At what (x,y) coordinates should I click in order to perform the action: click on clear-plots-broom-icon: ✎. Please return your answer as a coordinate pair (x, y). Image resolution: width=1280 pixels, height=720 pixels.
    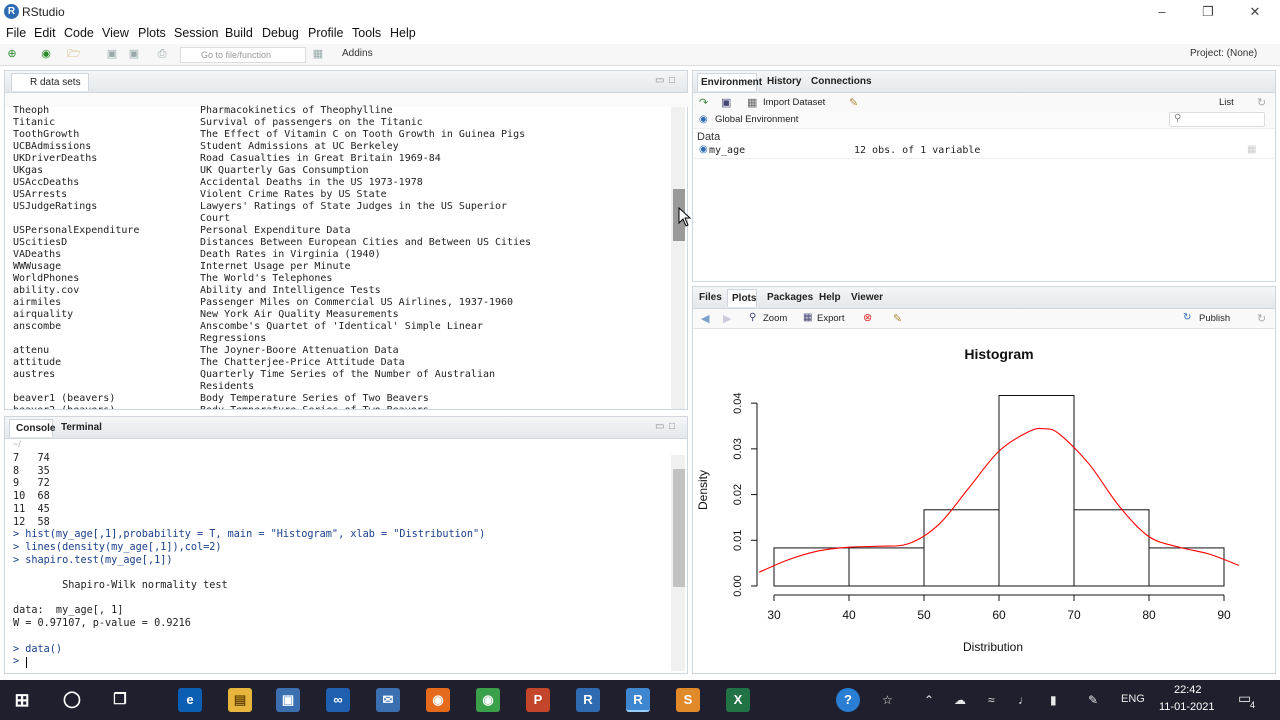
    Looking at the image, I should click on (897, 318).